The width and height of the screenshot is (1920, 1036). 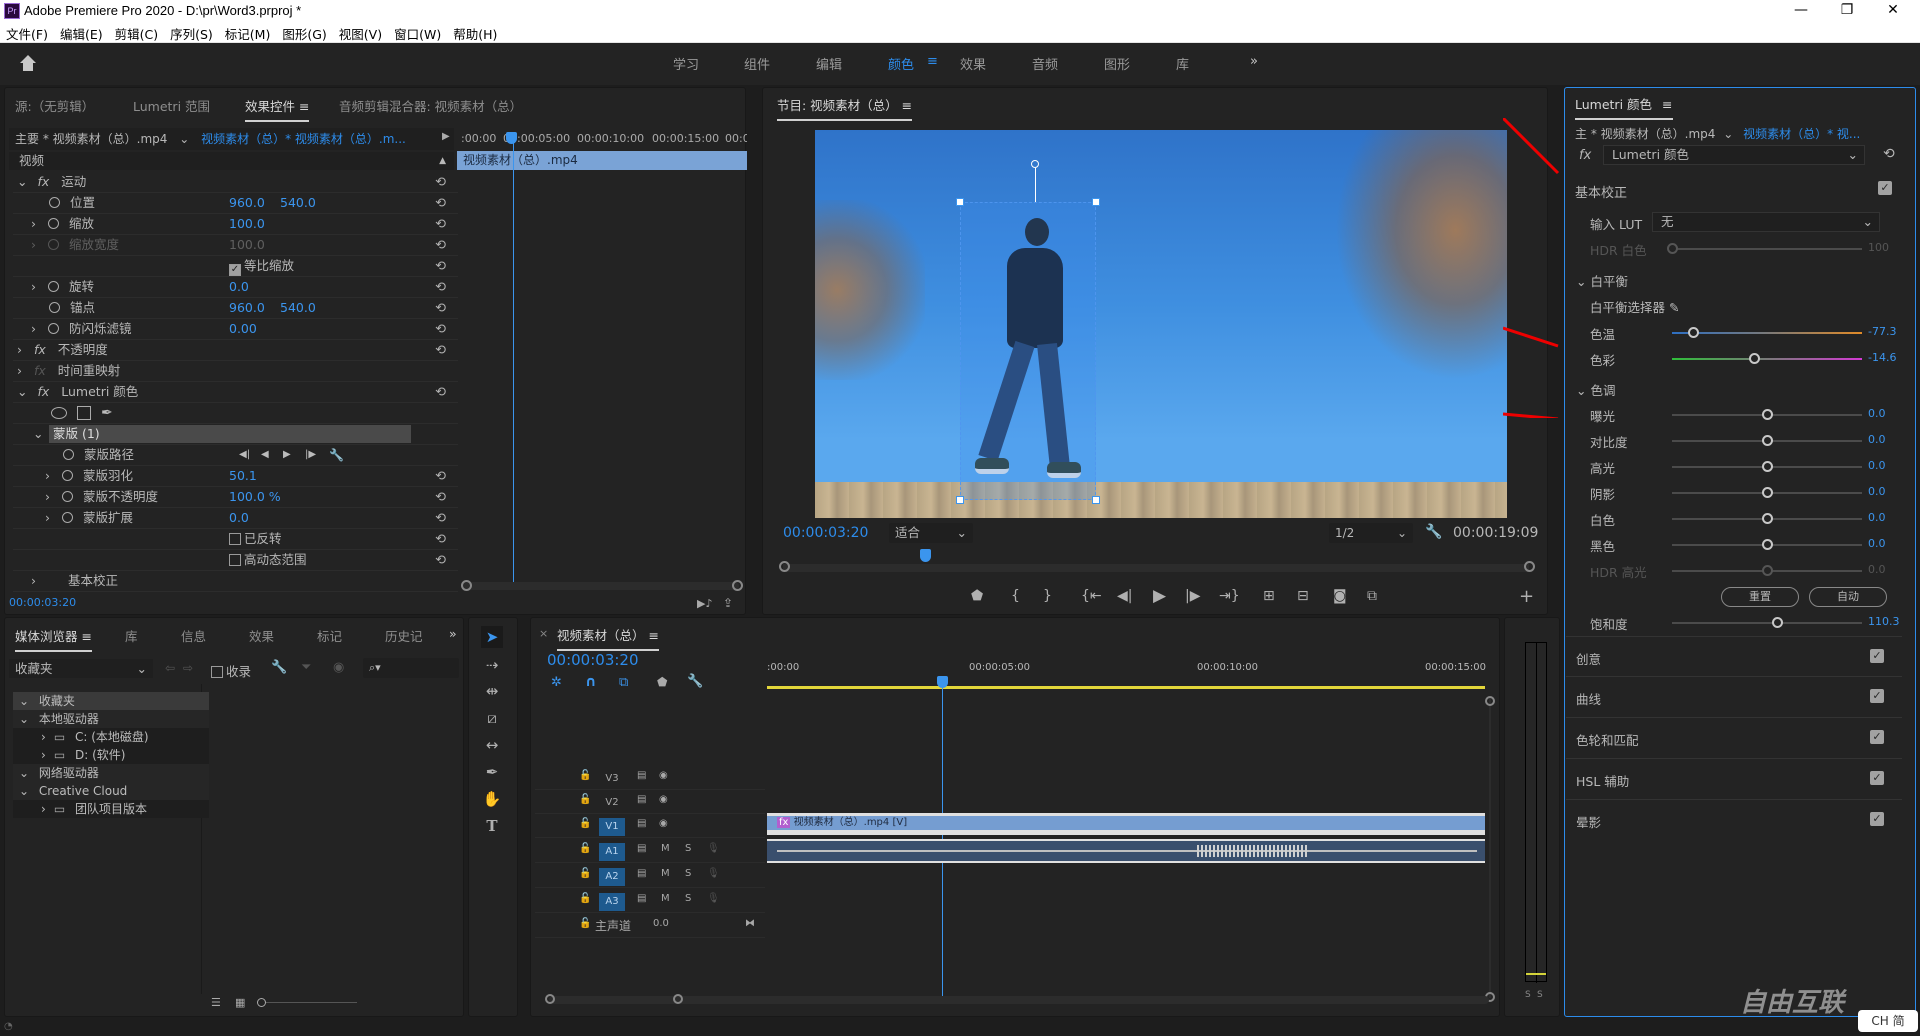 What do you see at coordinates (1734, 656) in the screenshot?
I see `section-creative: 创意 ✓` at bounding box center [1734, 656].